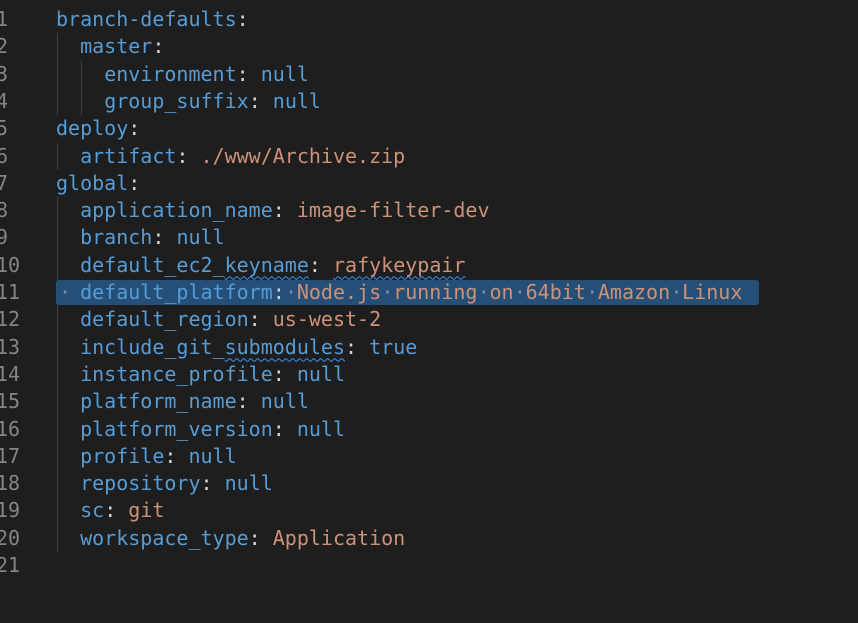 The width and height of the screenshot is (858, 623). What do you see at coordinates (4, 19) in the screenshot?
I see `line-number: 1` at bounding box center [4, 19].